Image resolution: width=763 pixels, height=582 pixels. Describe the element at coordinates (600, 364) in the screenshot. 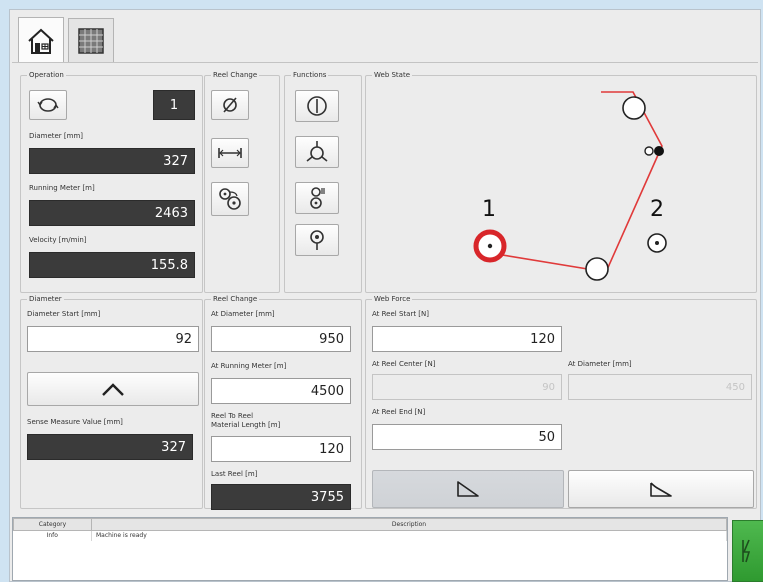

I see `at-diameter-force-label: At Diameter [mm]` at that location.